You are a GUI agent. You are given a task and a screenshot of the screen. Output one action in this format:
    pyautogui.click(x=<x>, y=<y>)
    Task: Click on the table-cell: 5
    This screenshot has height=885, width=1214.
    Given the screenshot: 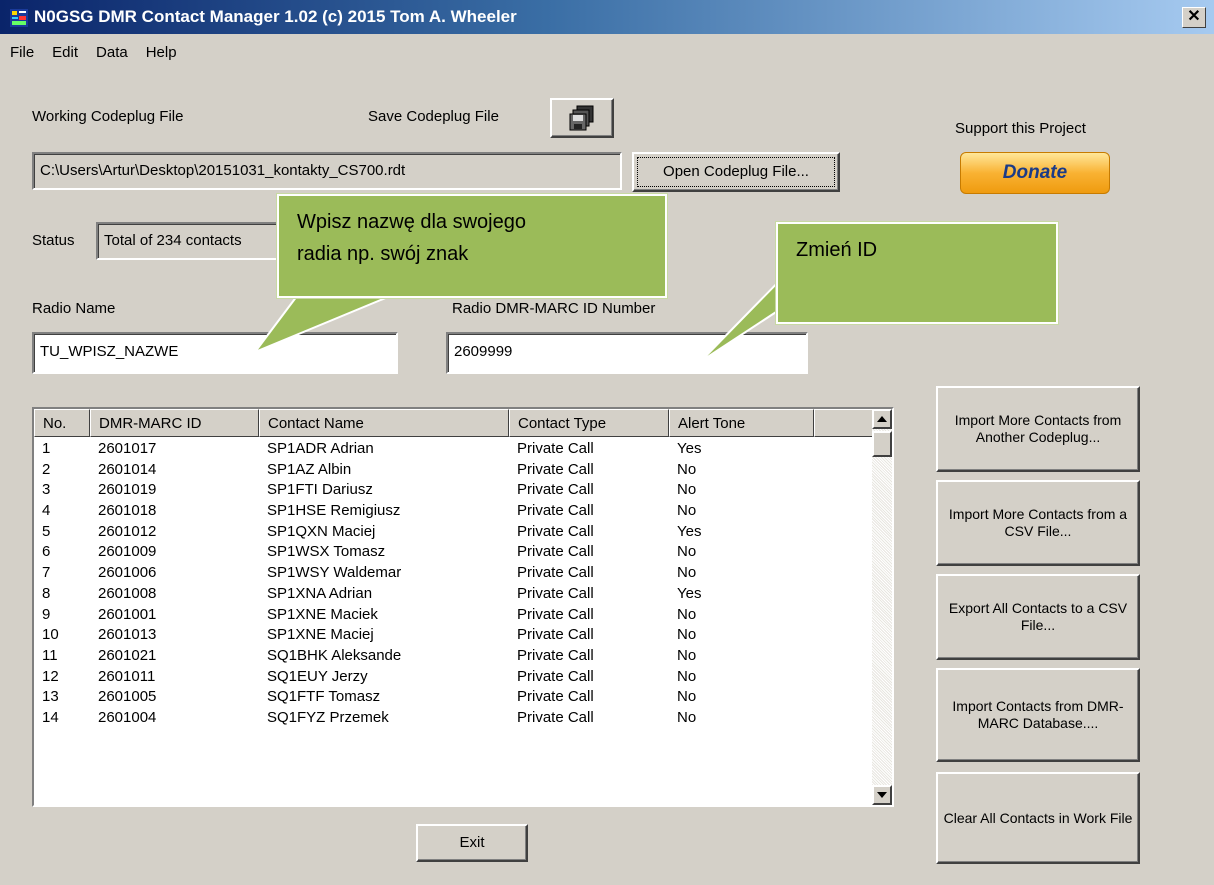 What is the action you would take?
    pyautogui.click(x=46, y=531)
    